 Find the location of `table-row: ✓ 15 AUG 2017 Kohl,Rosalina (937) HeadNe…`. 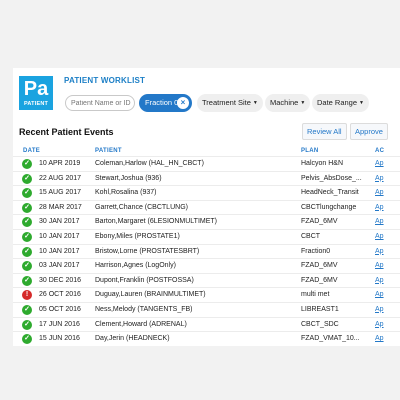

table-row: ✓ 15 AUG 2017 Kohl,Rosalina (937) HeadNe… is located at coordinates (206, 192).